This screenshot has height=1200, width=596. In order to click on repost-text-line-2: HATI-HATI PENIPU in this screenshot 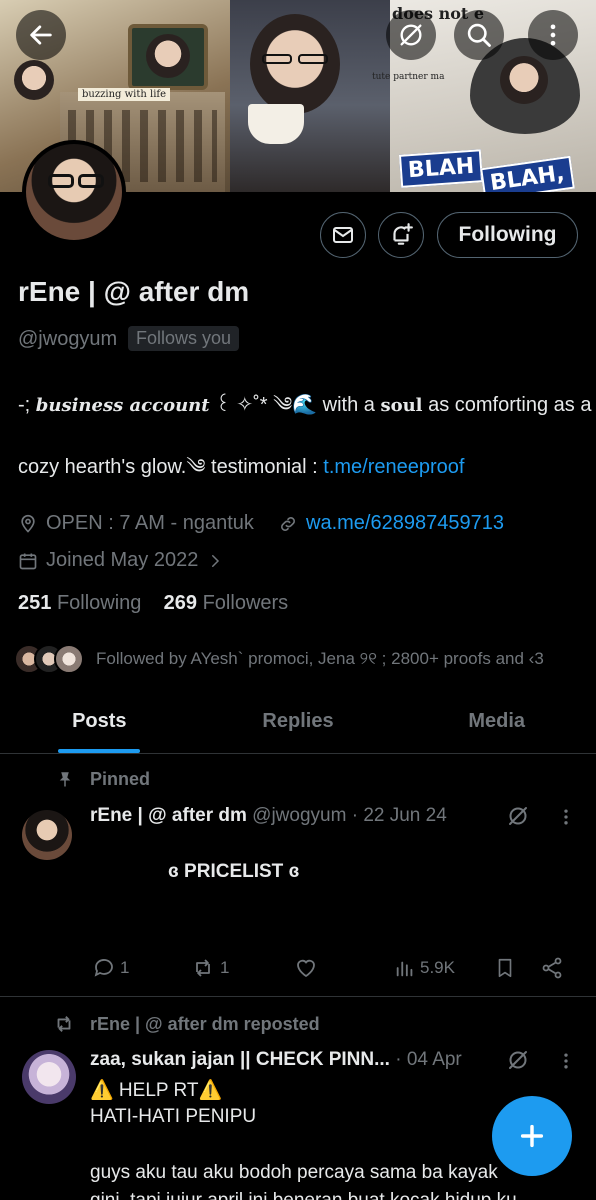, I will do `click(173, 1116)`.